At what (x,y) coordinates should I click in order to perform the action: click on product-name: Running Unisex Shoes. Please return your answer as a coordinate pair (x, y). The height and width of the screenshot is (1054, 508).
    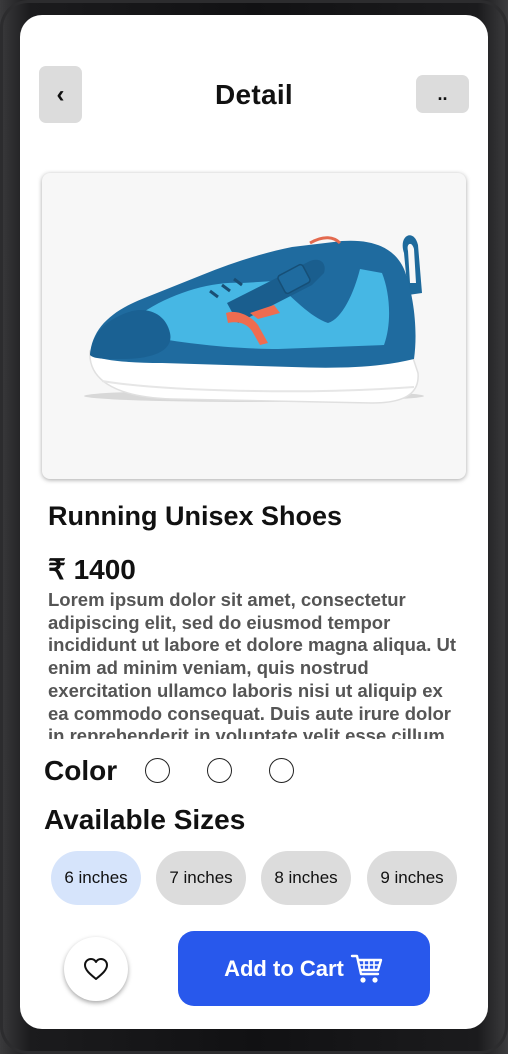
    Looking at the image, I should click on (195, 516).